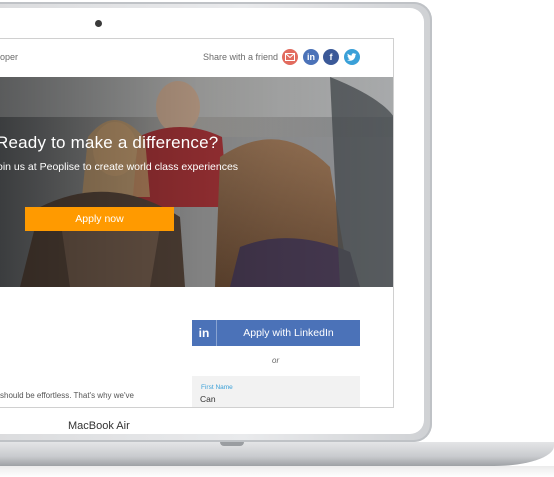  I want to click on intro-paragraph: should be effortless. That's why we've, so click(67, 395).